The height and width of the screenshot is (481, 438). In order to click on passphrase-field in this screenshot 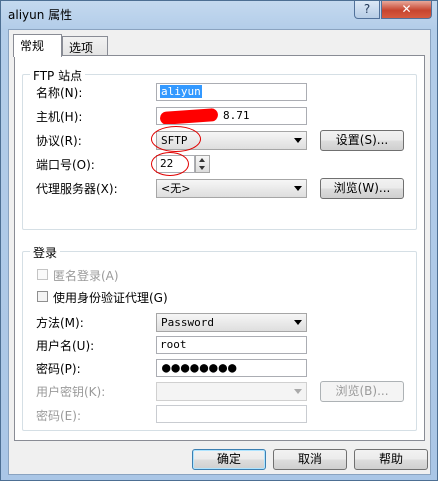, I will do `click(231, 414)`.